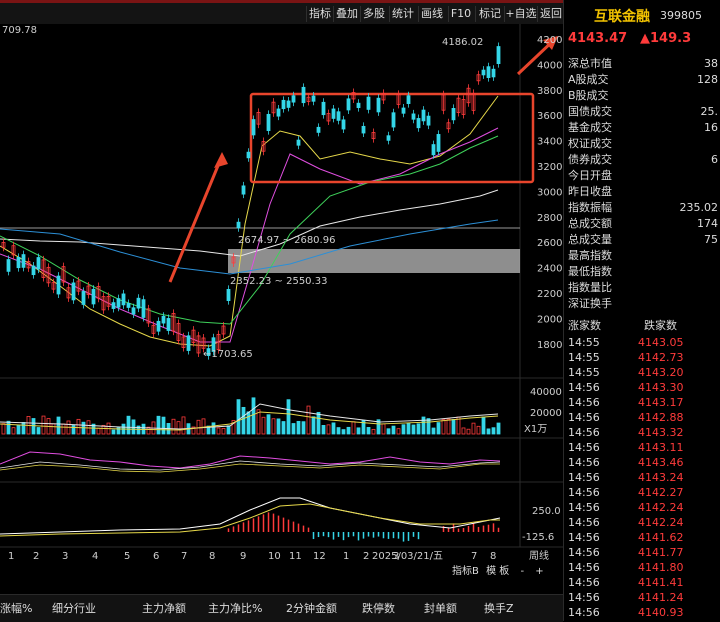 This screenshot has width=720, height=622. What do you see at coordinates (661, 447) in the screenshot?
I see `tick-price: 4143.11` at bounding box center [661, 447].